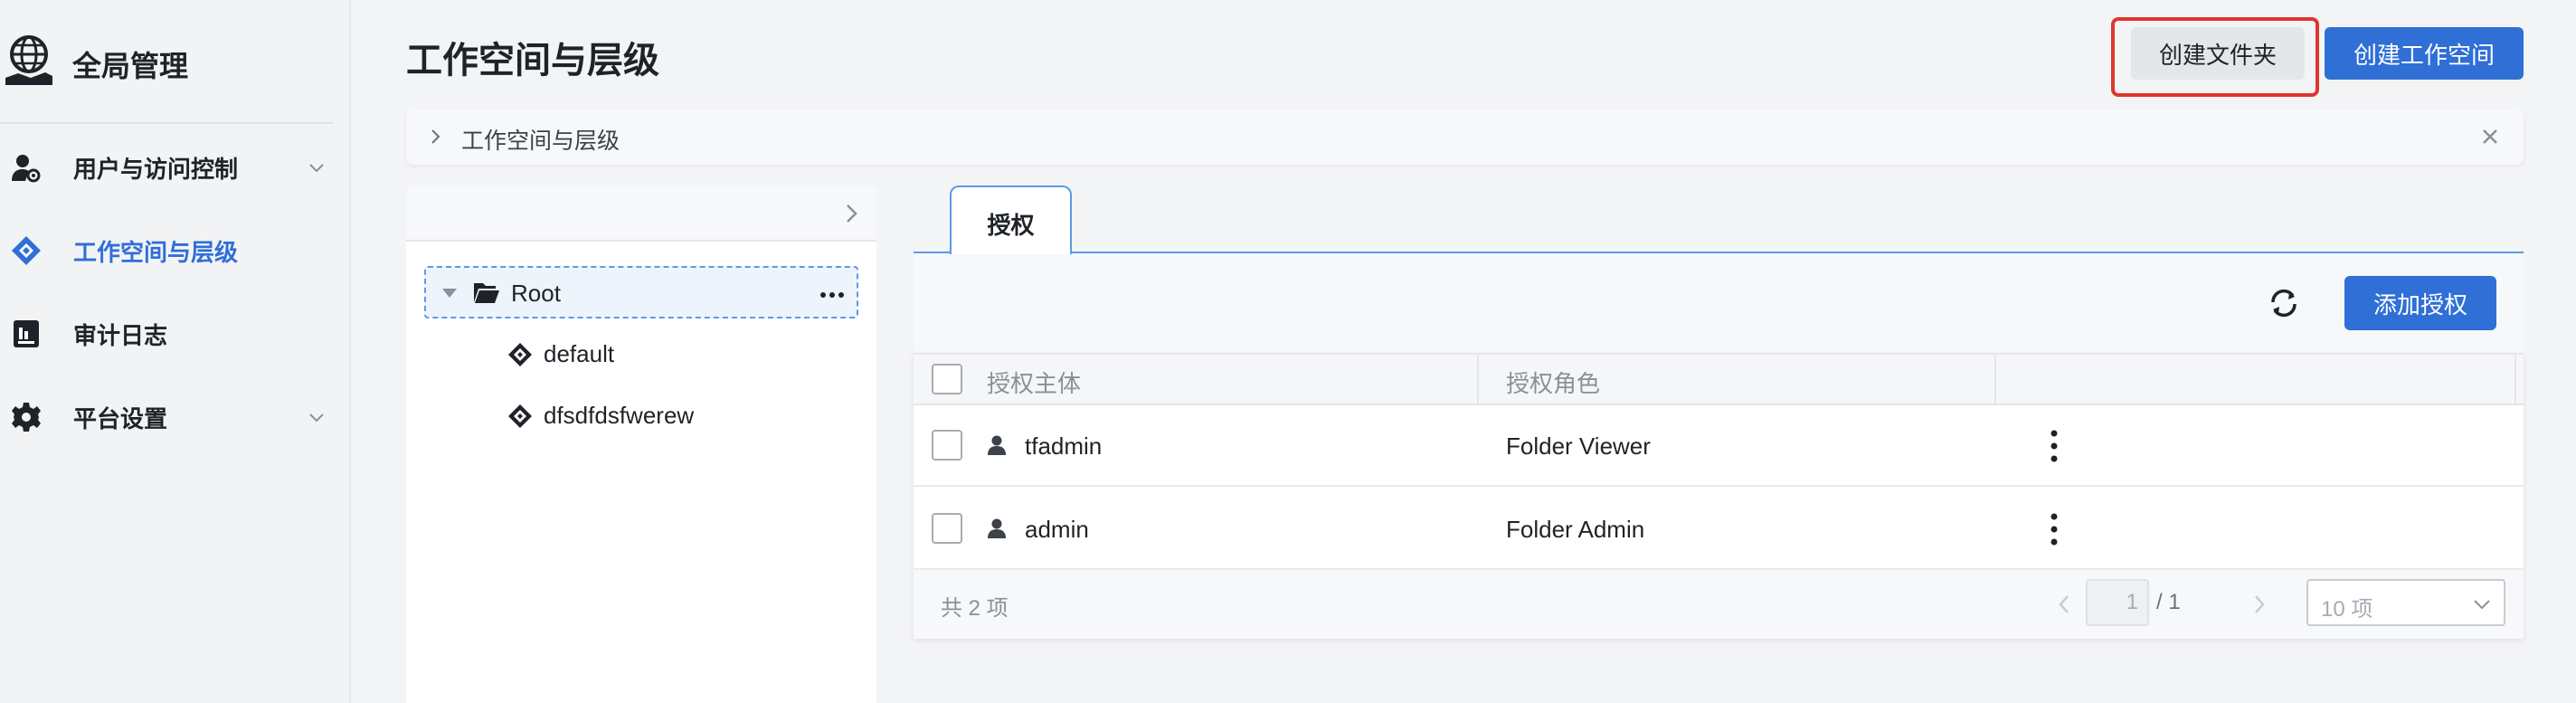 The width and height of the screenshot is (2576, 703). What do you see at coordinates (1575, 530) in the screenshot?
I see `cell-role: Folder Admin` at bounding box center [1575, 530].